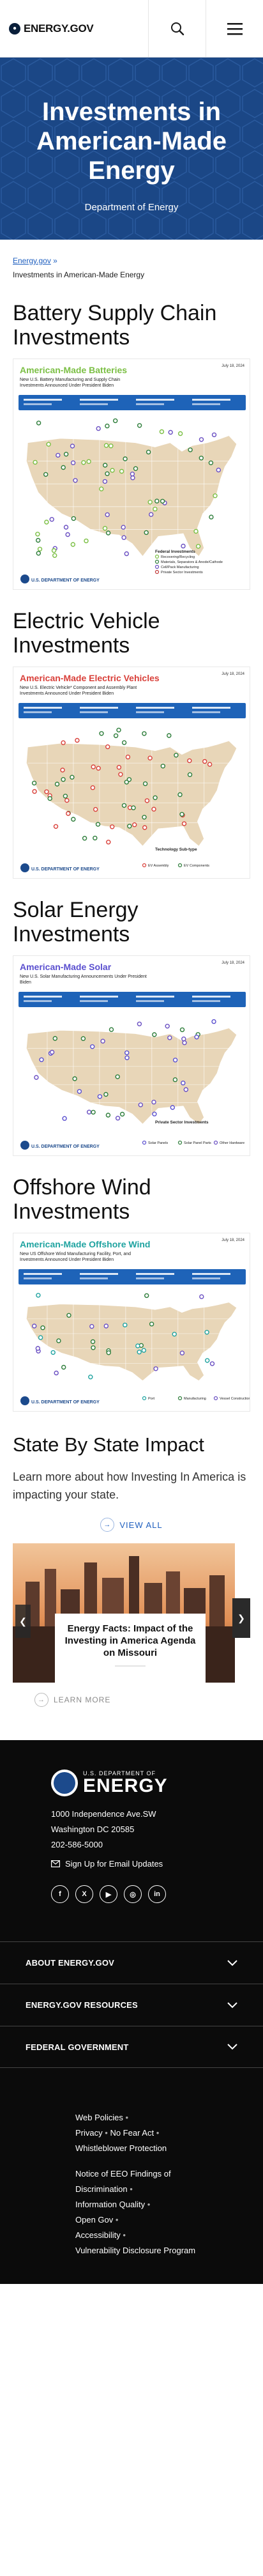 This screenshot has height=2576, width=263. What do you see at coordinates (60, 1894) in the screenshot?
I see `facebook-icon: f` at bounding box center [60, 1894].